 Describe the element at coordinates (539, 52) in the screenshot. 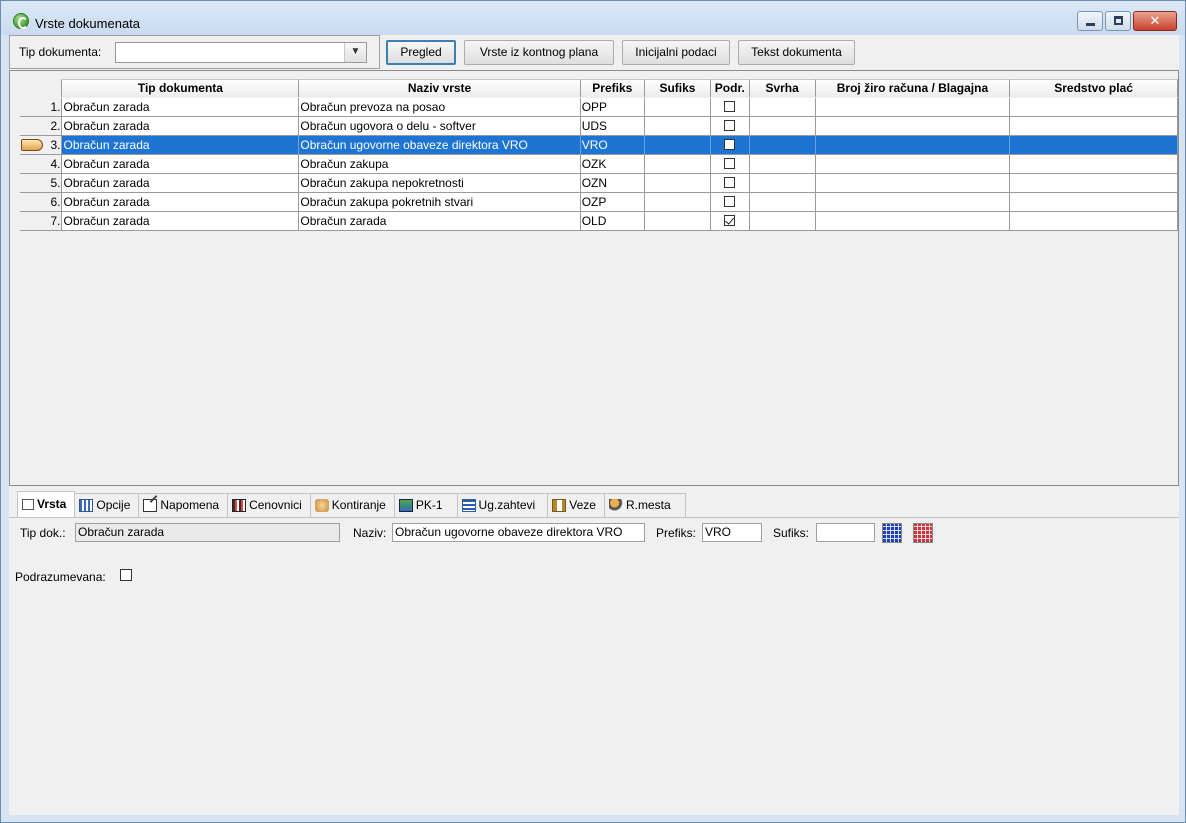

I see `vrste-iz-kontnog-plana-button: Vrste iz kontnog plana` at that location.